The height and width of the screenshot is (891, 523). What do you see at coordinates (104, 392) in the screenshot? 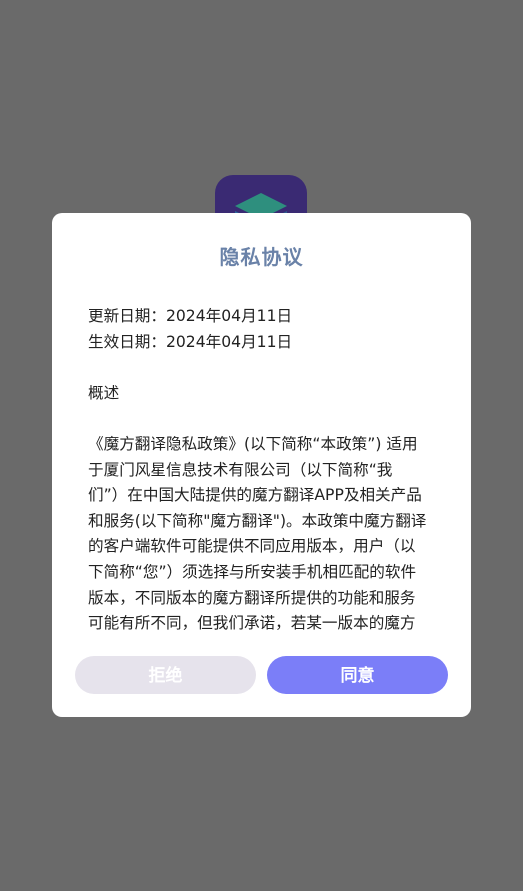
I see `section-heading: 概述` at bounding box center [104, 392].